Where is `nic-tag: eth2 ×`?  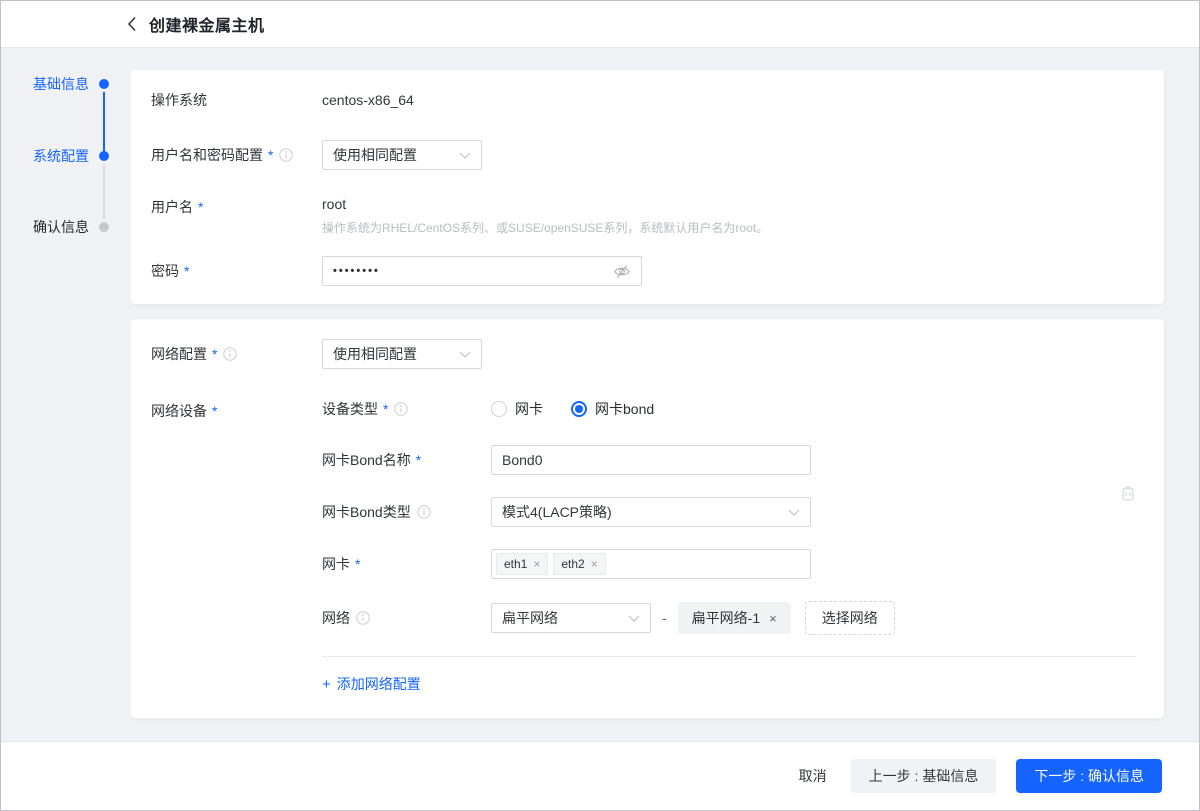 nic-tag: eth2 × is located at coordinates (579, 564).